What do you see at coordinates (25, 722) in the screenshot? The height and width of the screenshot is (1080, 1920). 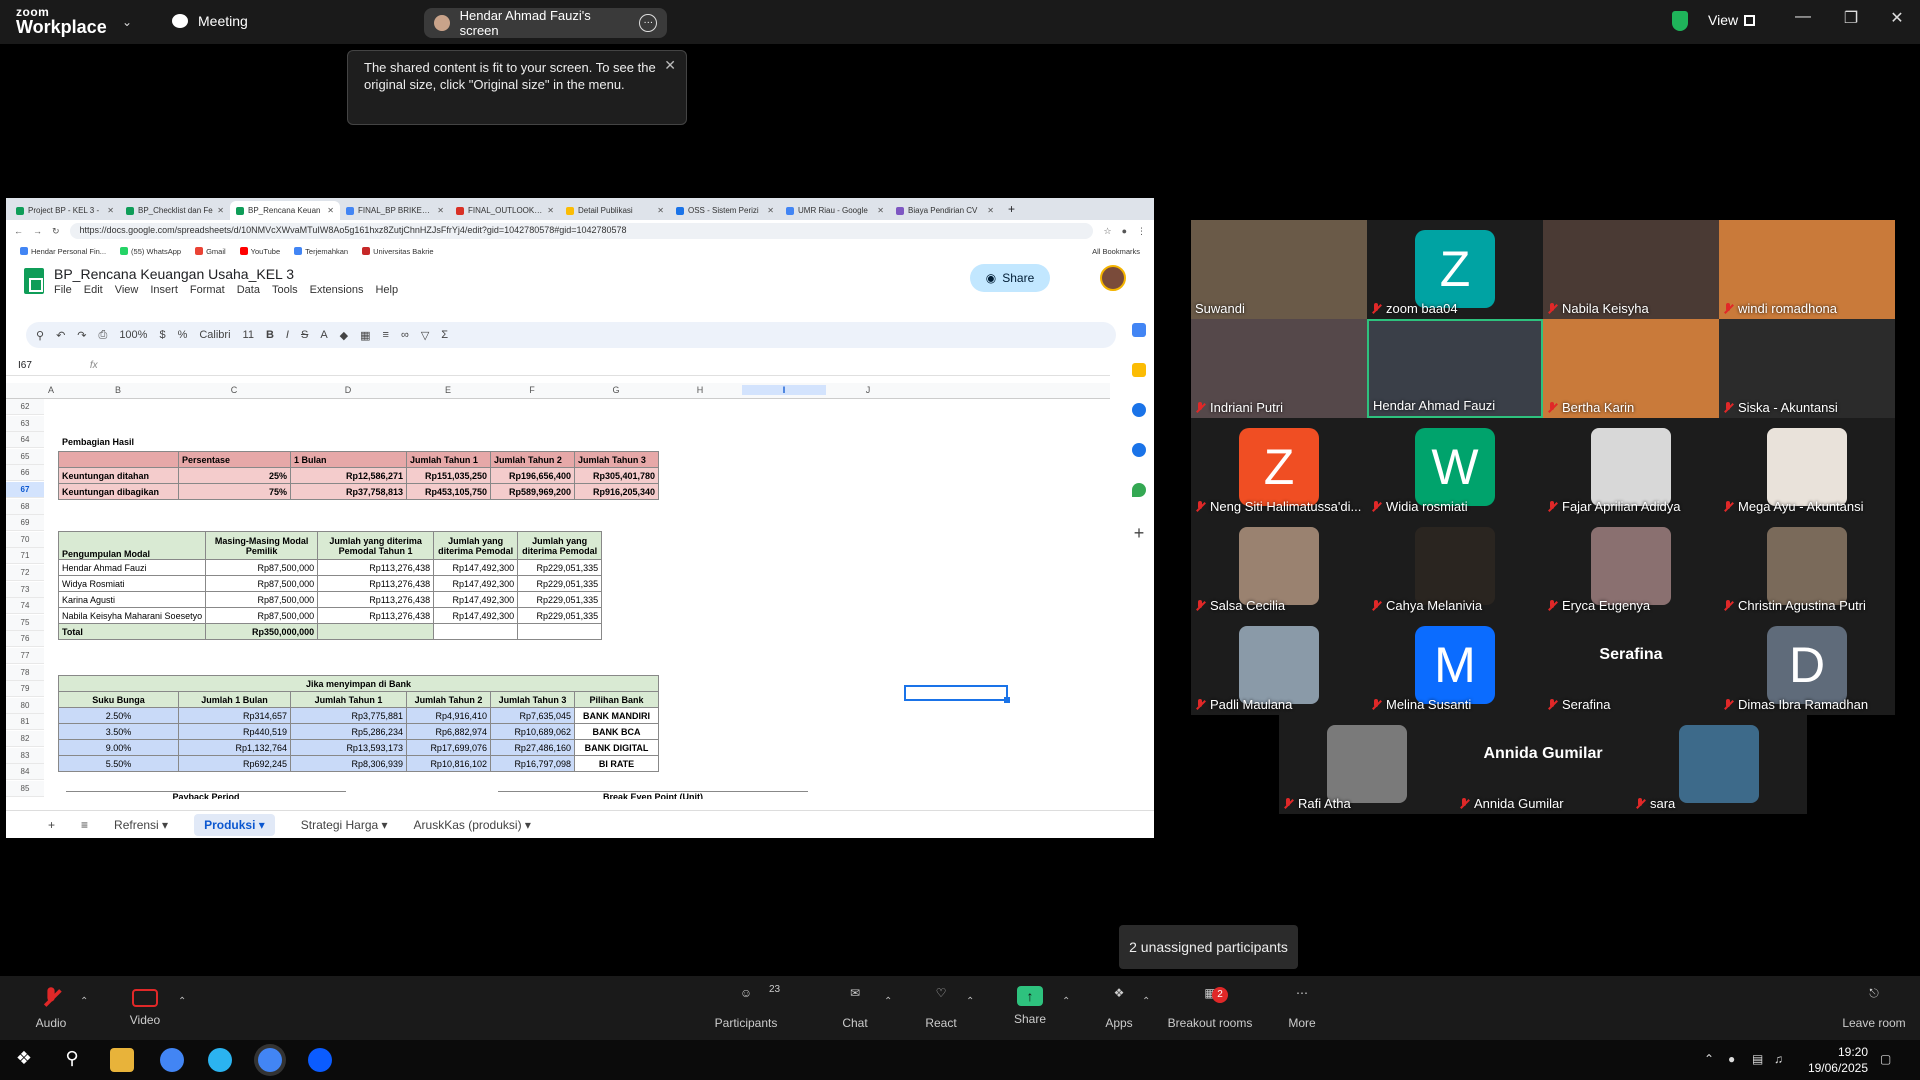 I see `row-number: 81` at bounding box center [25, 722].